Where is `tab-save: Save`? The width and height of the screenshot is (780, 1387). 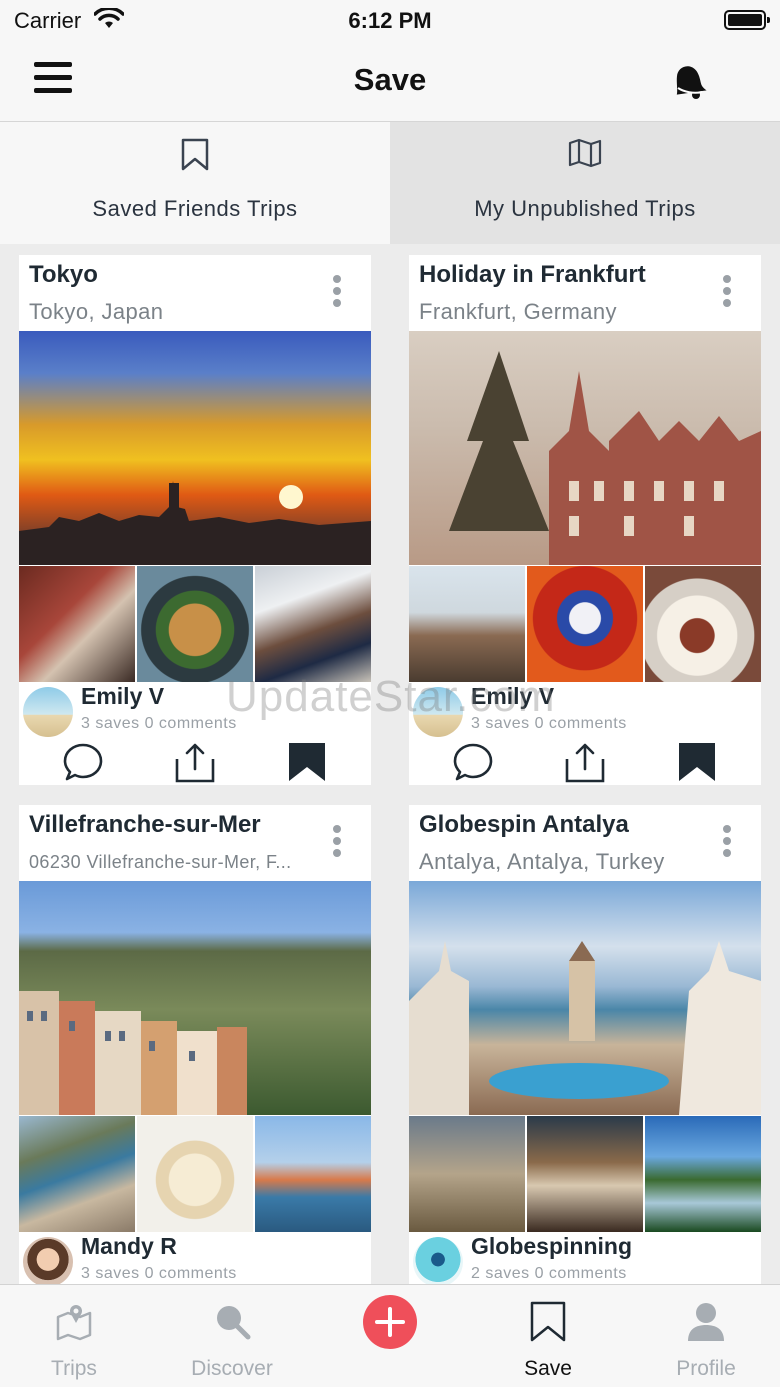
tab-save: Save is located at coordinates (548, 1336).